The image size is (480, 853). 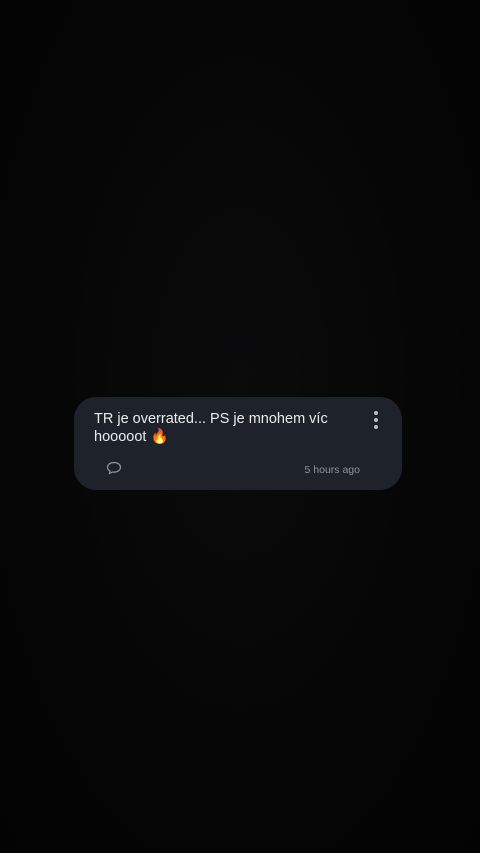 I want to click on reply-button, so click(x=114, y=468).